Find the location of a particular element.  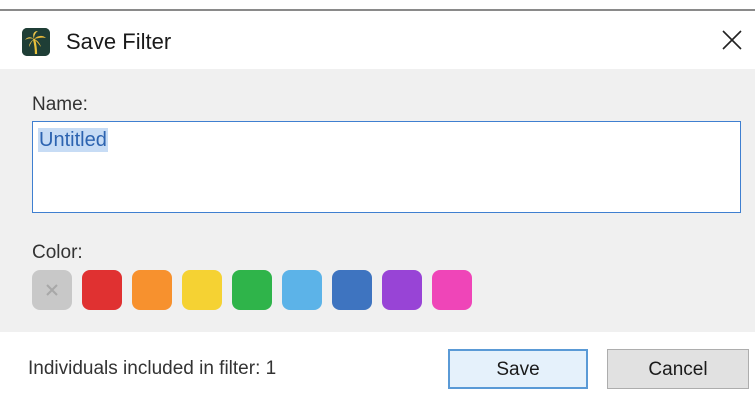

color-swatch-pink is located at coordinates (452, 290).